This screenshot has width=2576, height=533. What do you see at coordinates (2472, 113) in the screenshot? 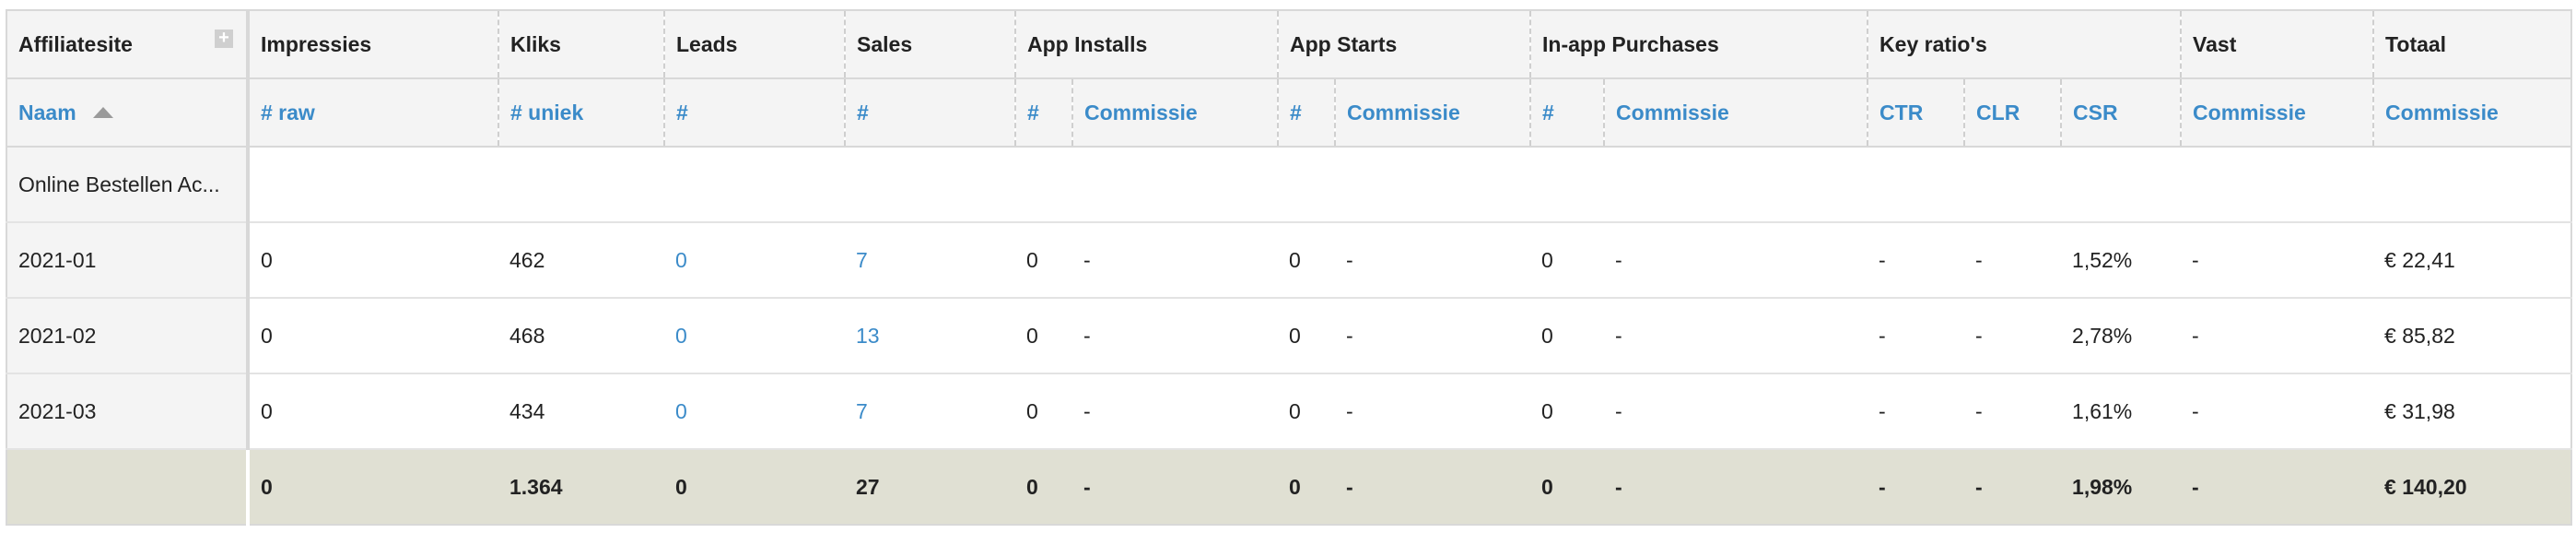
I see `totaal-commissie-header: Commissie` at bounding box center [2472, 113].